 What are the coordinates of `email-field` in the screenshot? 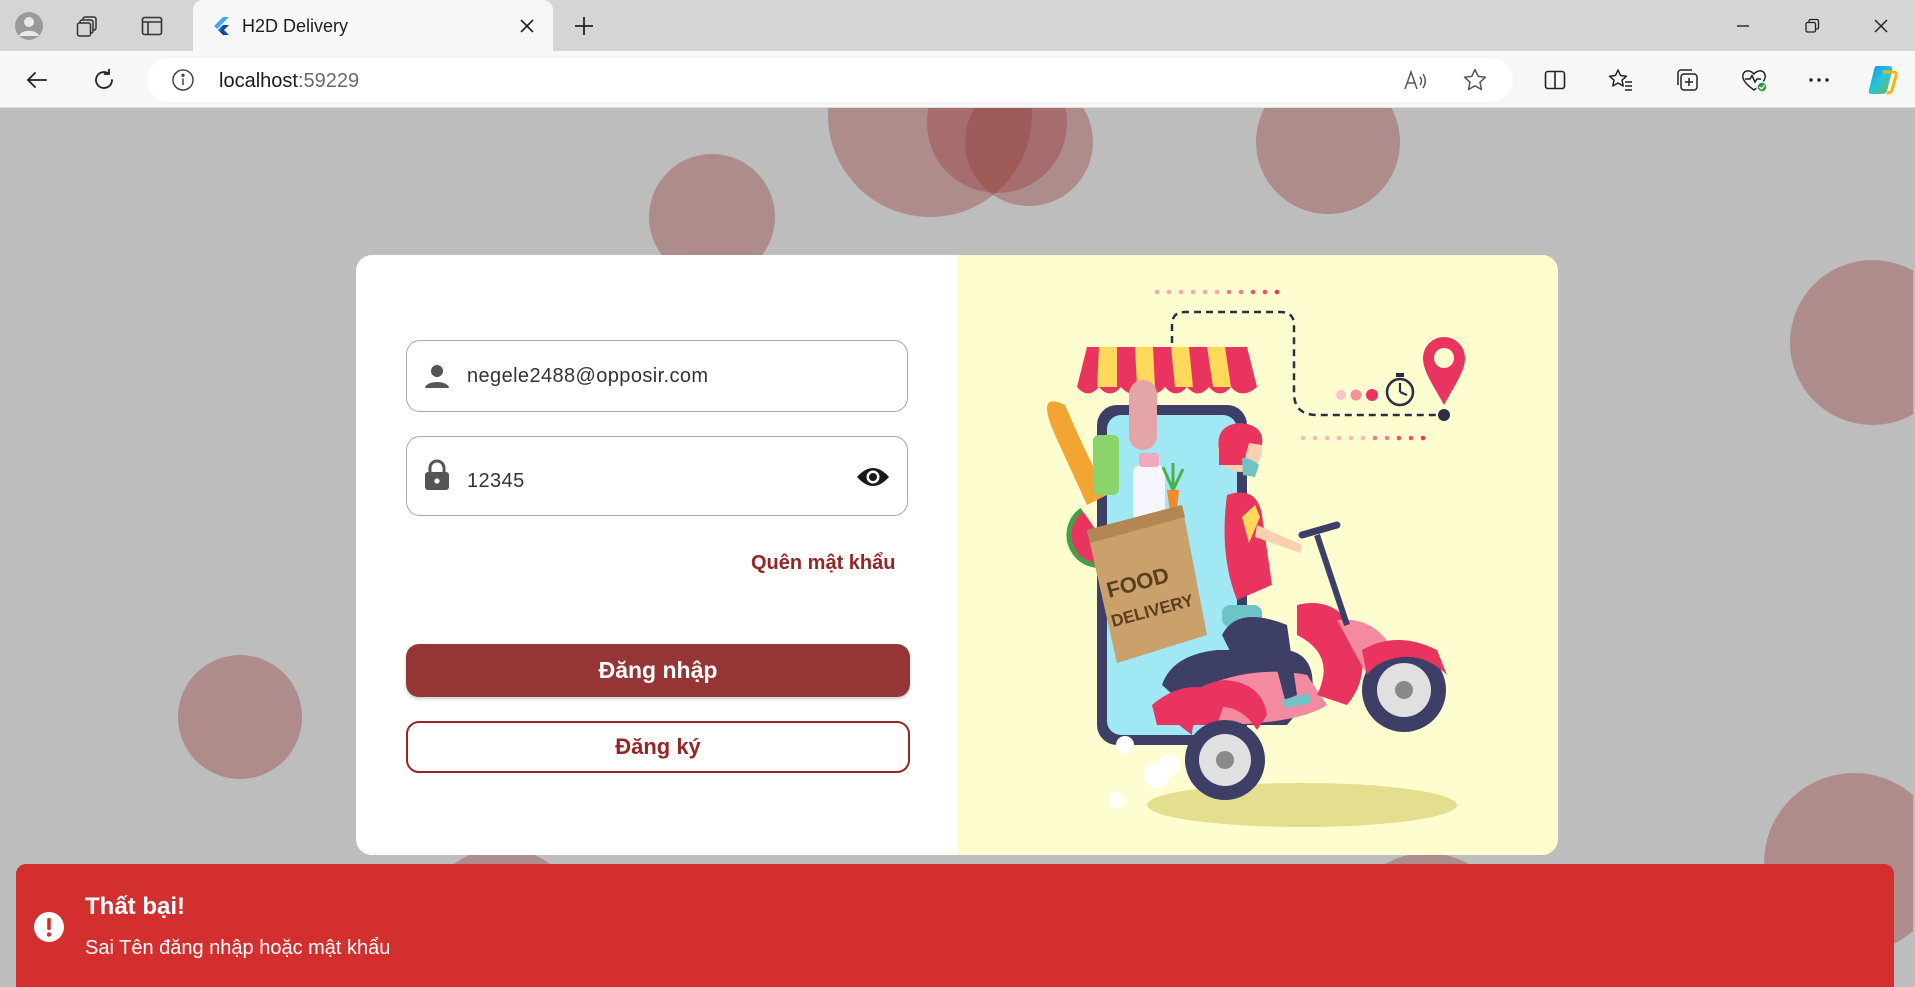 It's located at (657, 376).